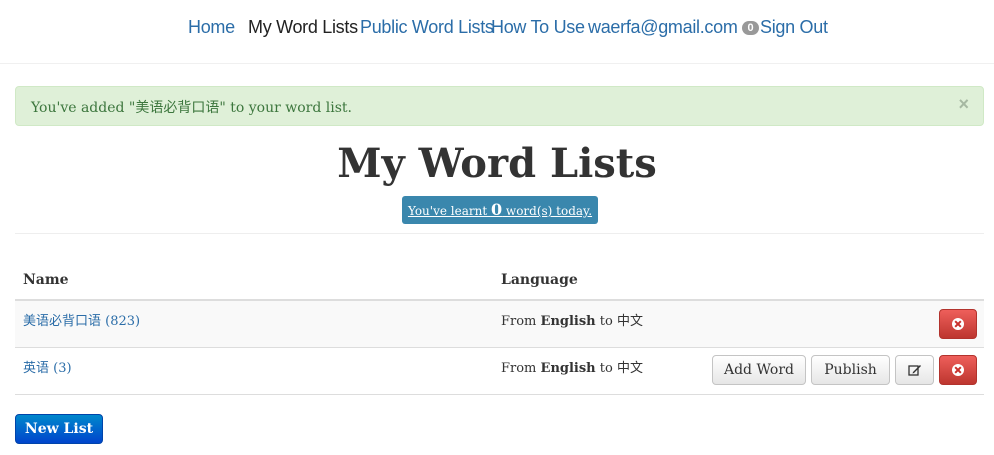 Image resolution: width=994 pixels, height=455 pixels. I want to click on page-title: My Word Lists, so click(497, 163).